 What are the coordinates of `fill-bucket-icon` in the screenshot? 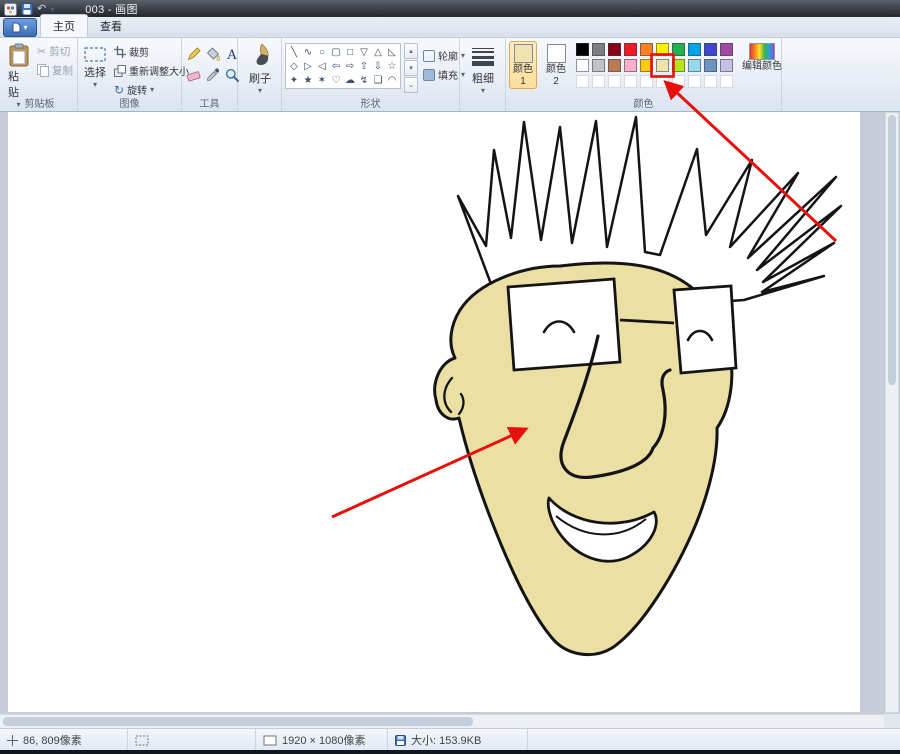 It's located at (213, 54).